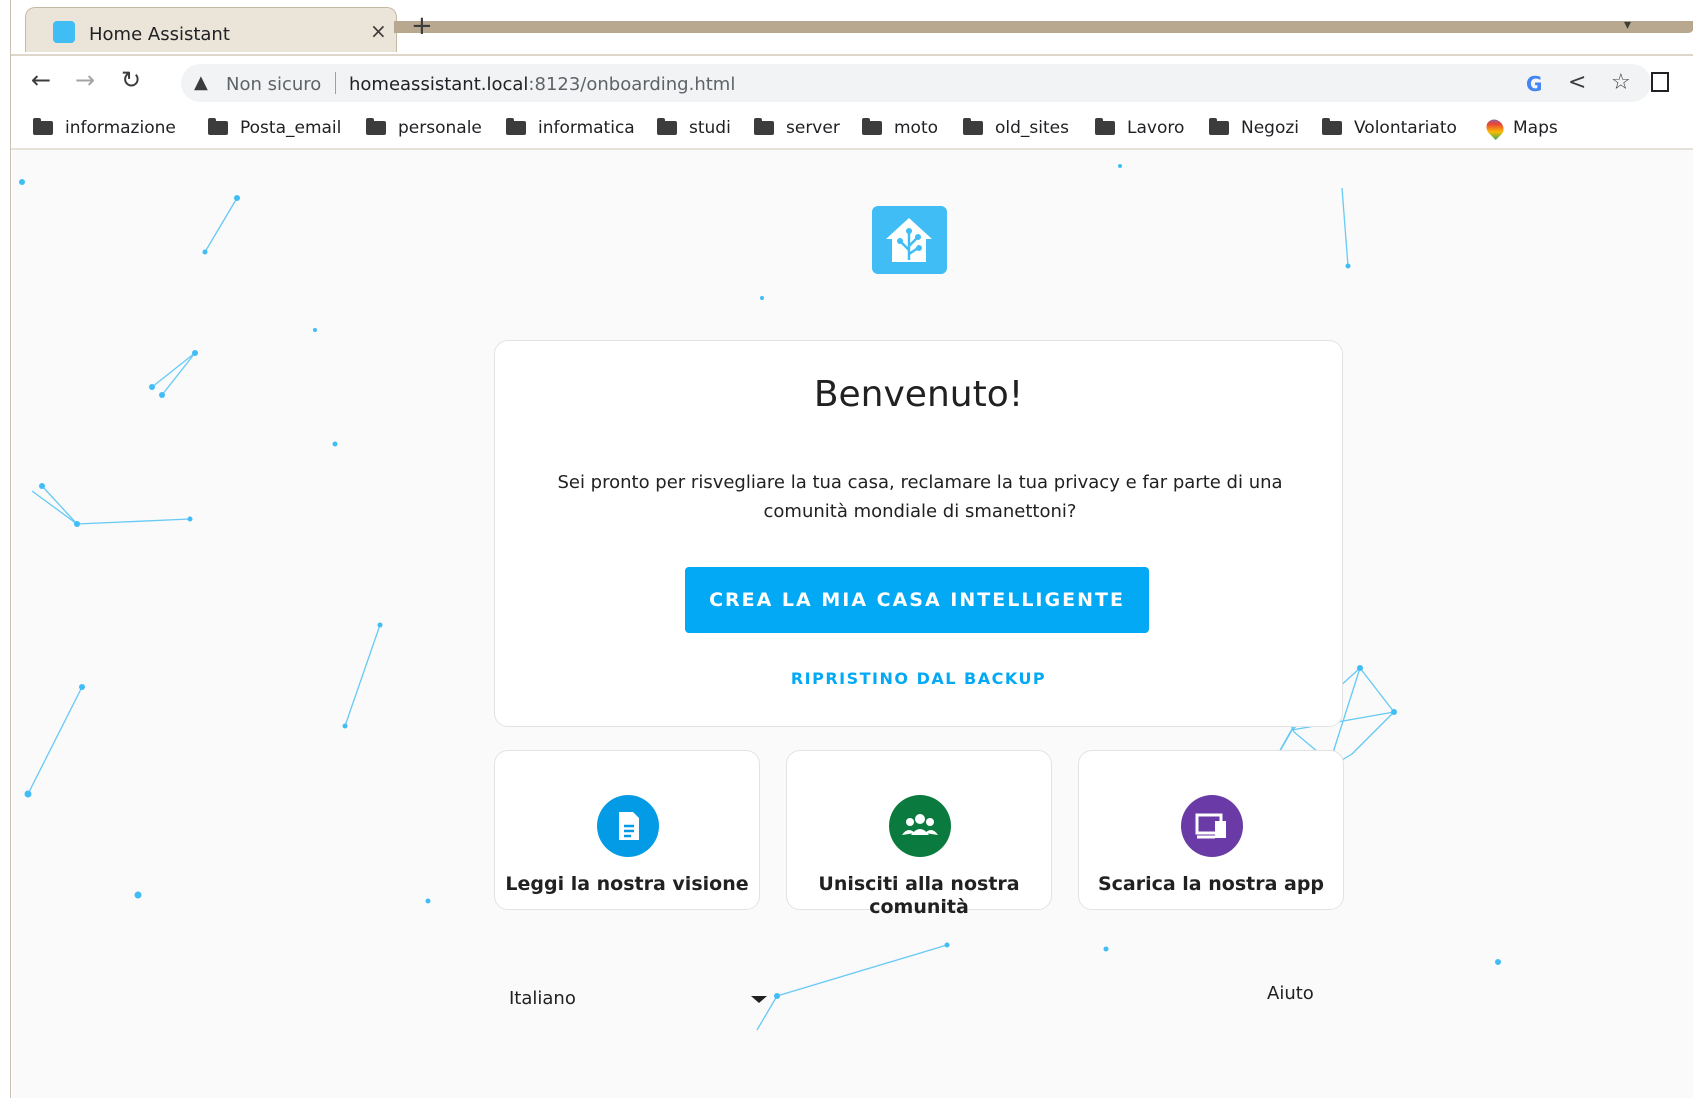 The image size is (1693, 1098). I want to click on vision-card: Leggi la nostra visione, so click(627, 830).